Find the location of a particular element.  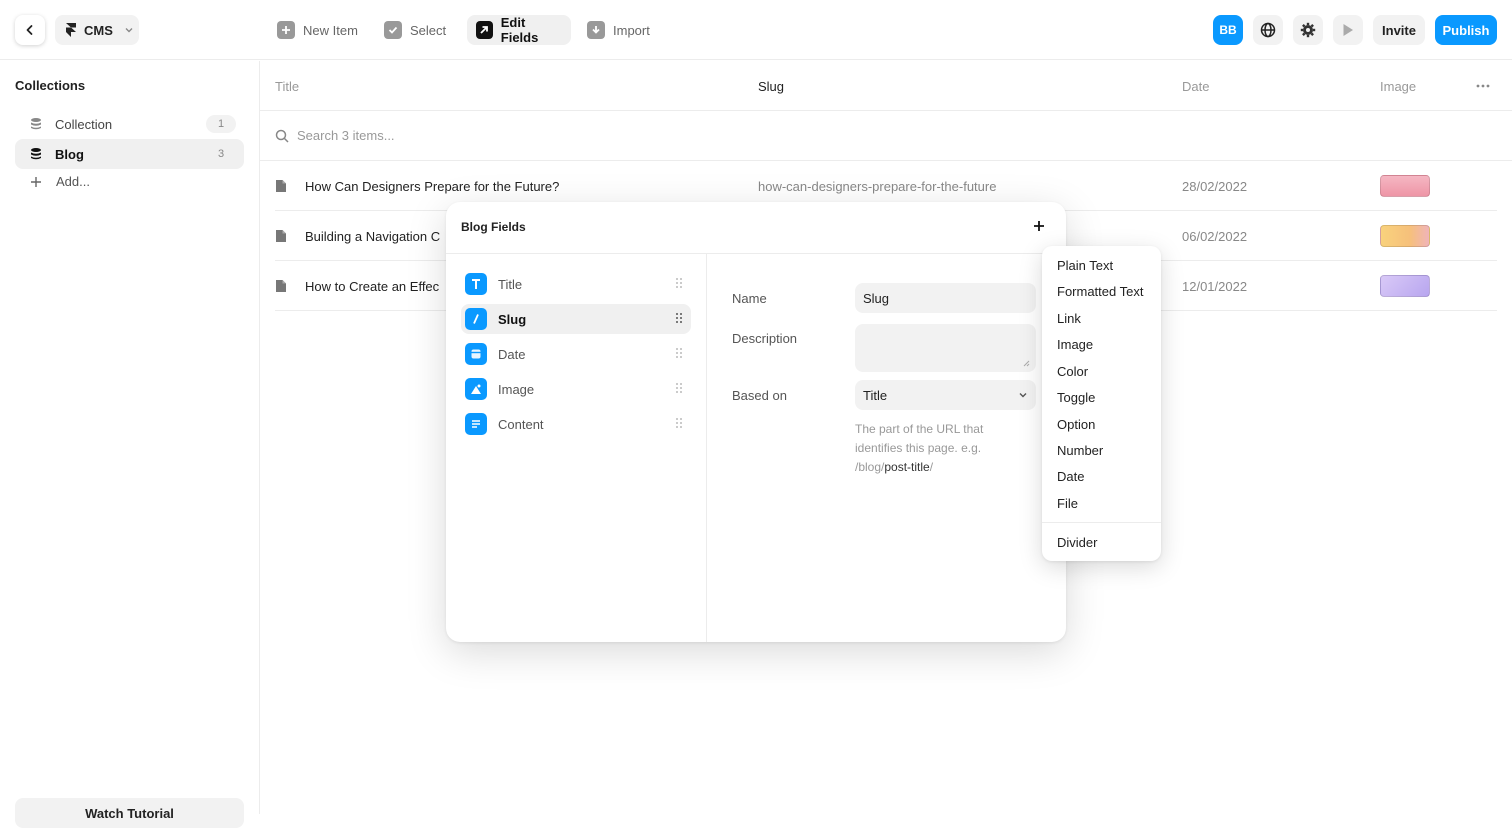

edit-fields-label: Edit Fields is located at coordinates (519, 30).